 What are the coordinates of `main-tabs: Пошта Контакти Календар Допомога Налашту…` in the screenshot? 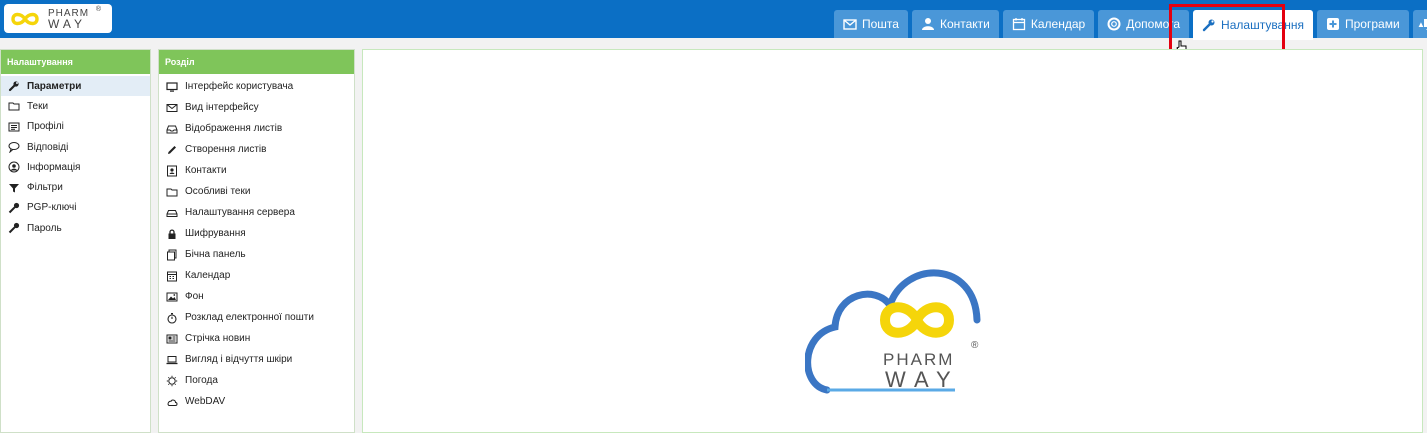 It's located at (1130, 25).